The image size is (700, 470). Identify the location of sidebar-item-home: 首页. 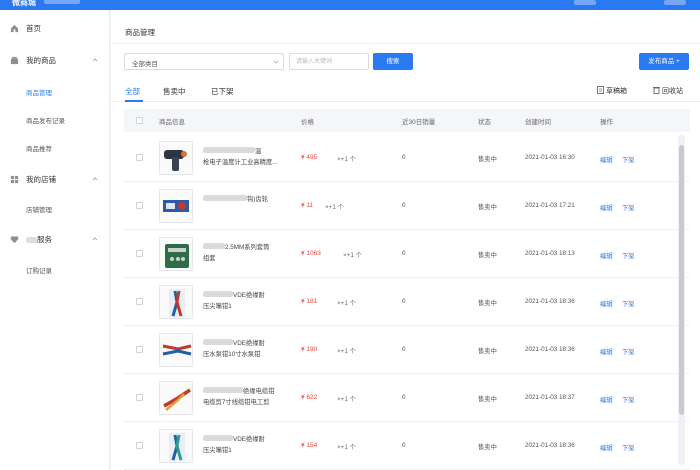
(55, 28).